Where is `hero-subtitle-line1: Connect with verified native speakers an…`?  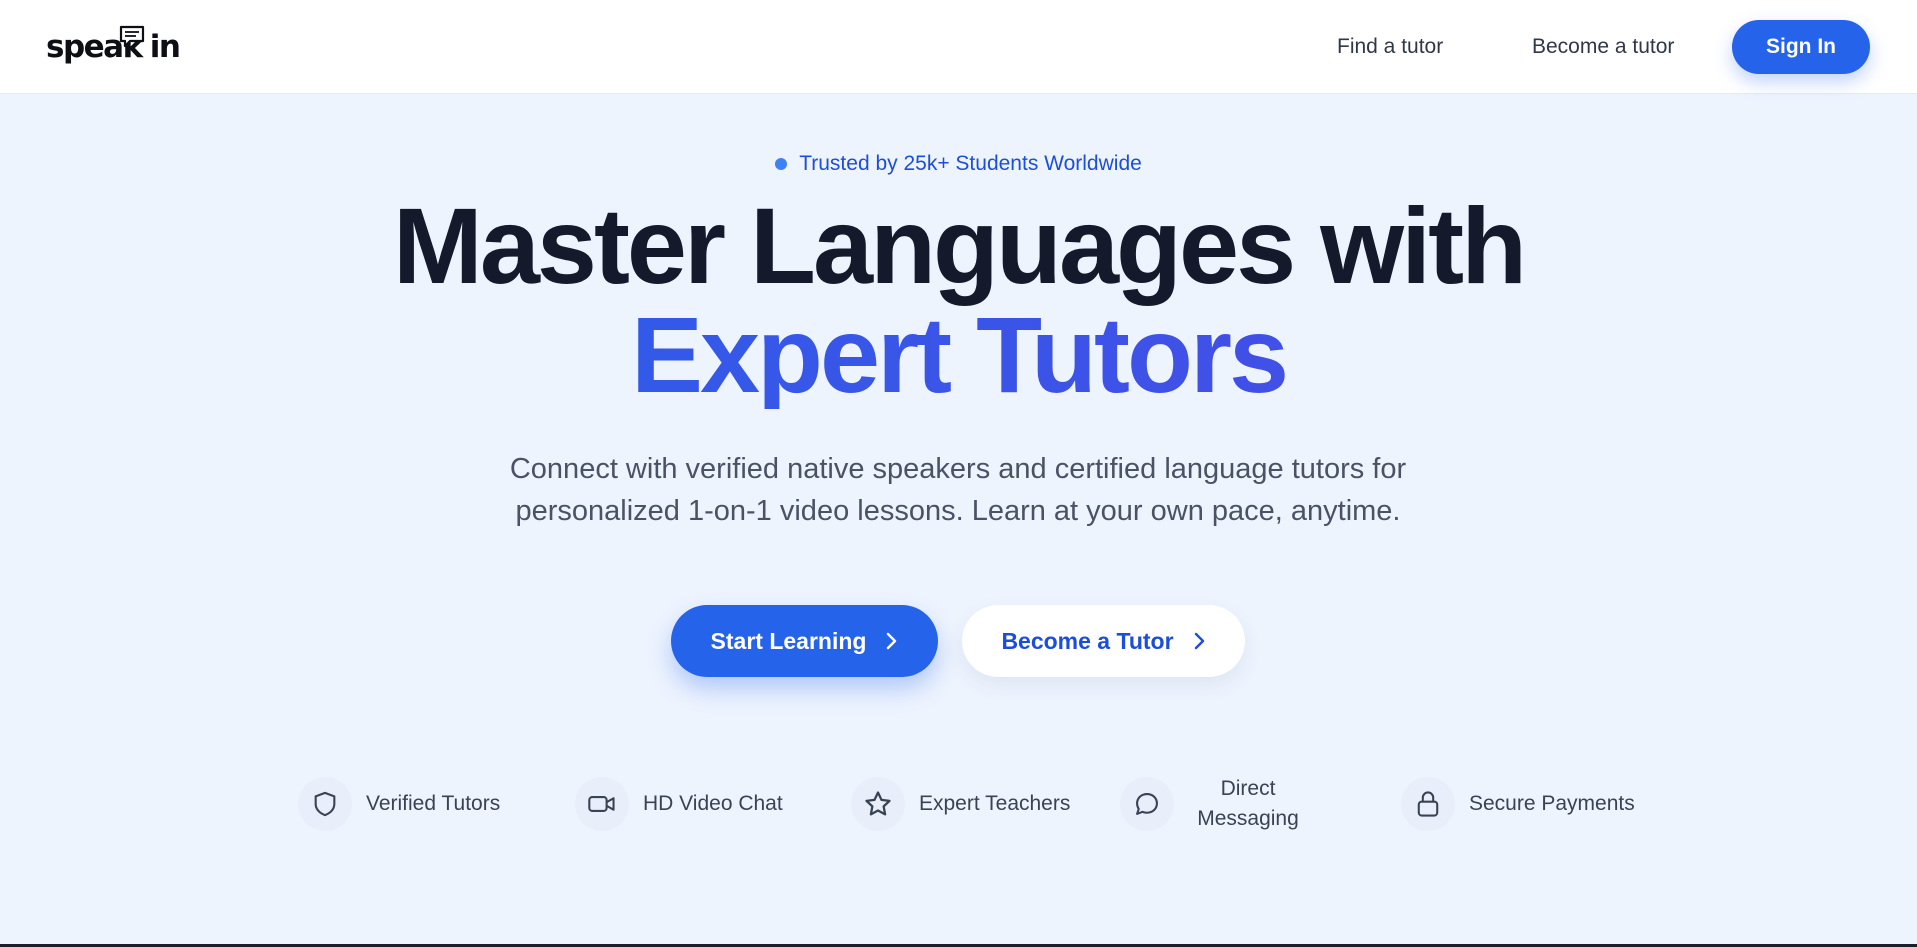 hero-subtitle-line1: Connect with verified native speakers an… is located at coordinates (958, 469).